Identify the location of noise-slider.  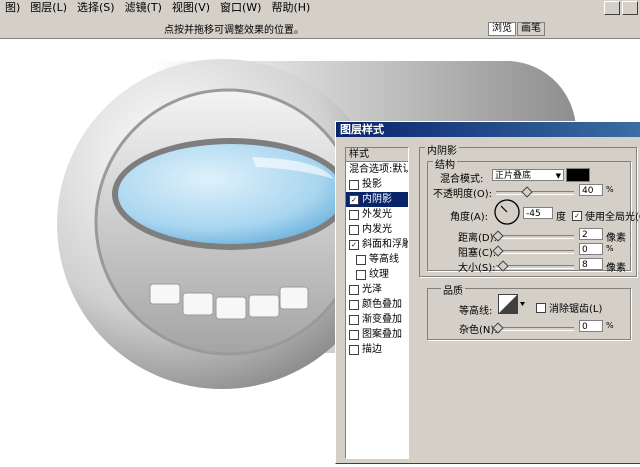
(533, 328).